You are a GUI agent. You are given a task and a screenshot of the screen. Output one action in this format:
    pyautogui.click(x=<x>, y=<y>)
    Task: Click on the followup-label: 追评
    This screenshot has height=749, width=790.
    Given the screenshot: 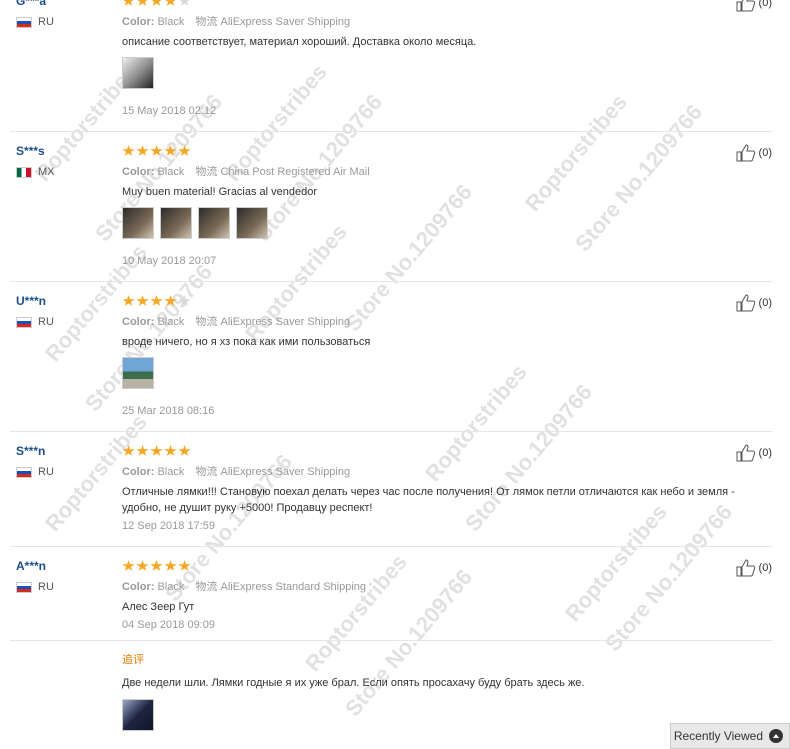 What is the action you would take?
    pyautogui.click(x=133, y=660)
    